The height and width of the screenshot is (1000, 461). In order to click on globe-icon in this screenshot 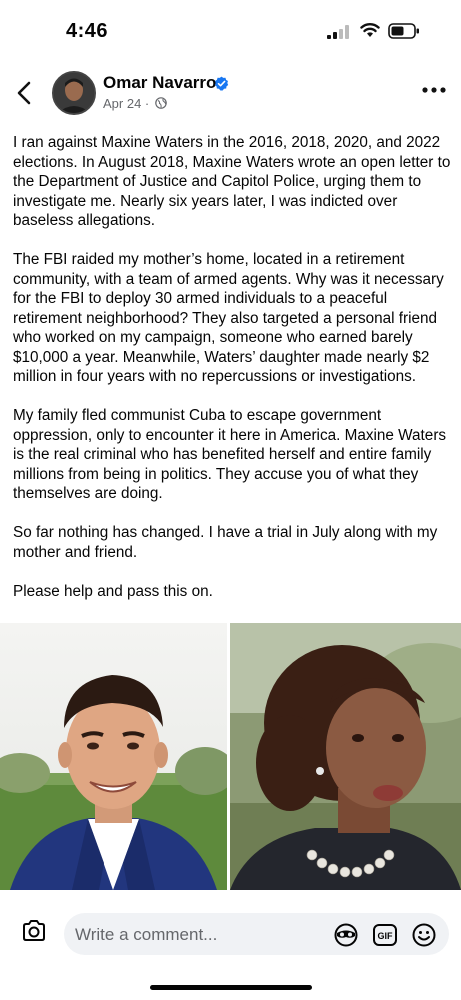, I will do `click(161, 103)`.